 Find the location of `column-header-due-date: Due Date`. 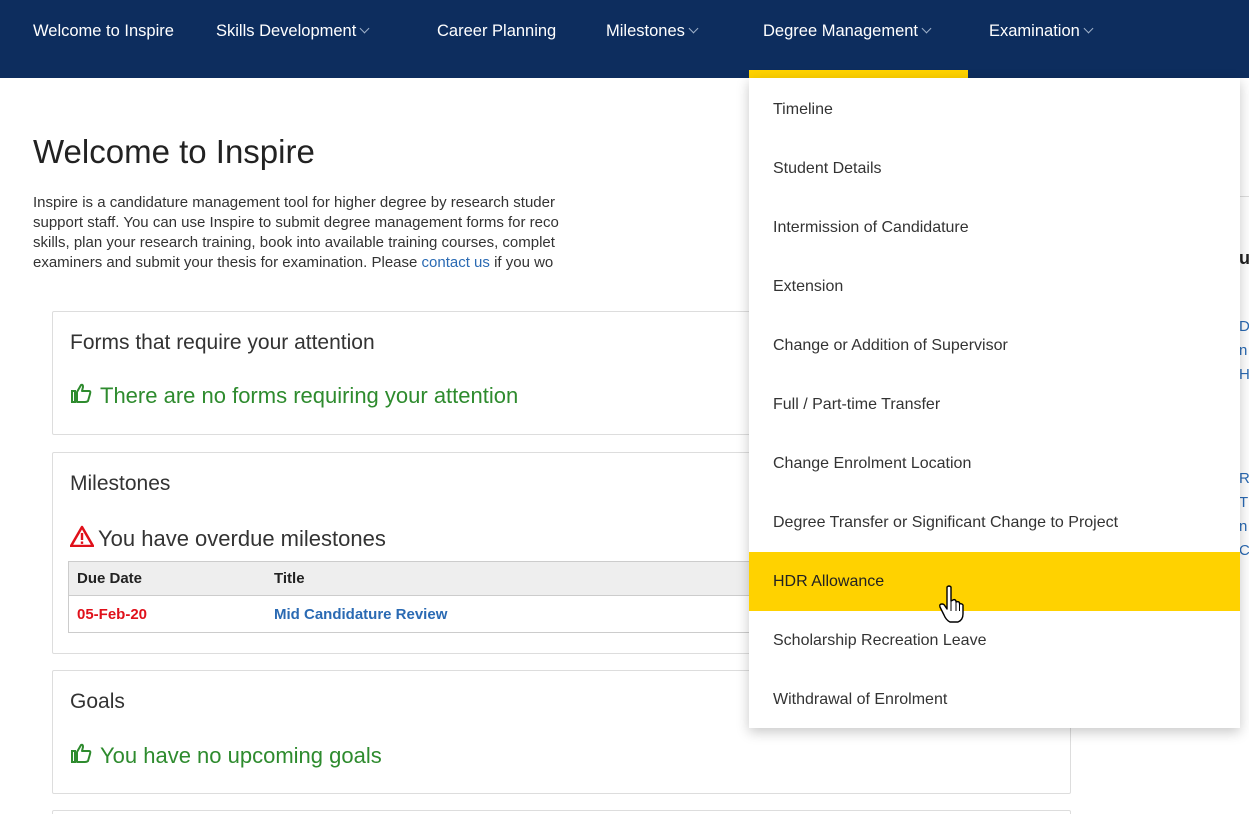

column-header-due-date: Due Date is located at coordinates (110, 578).